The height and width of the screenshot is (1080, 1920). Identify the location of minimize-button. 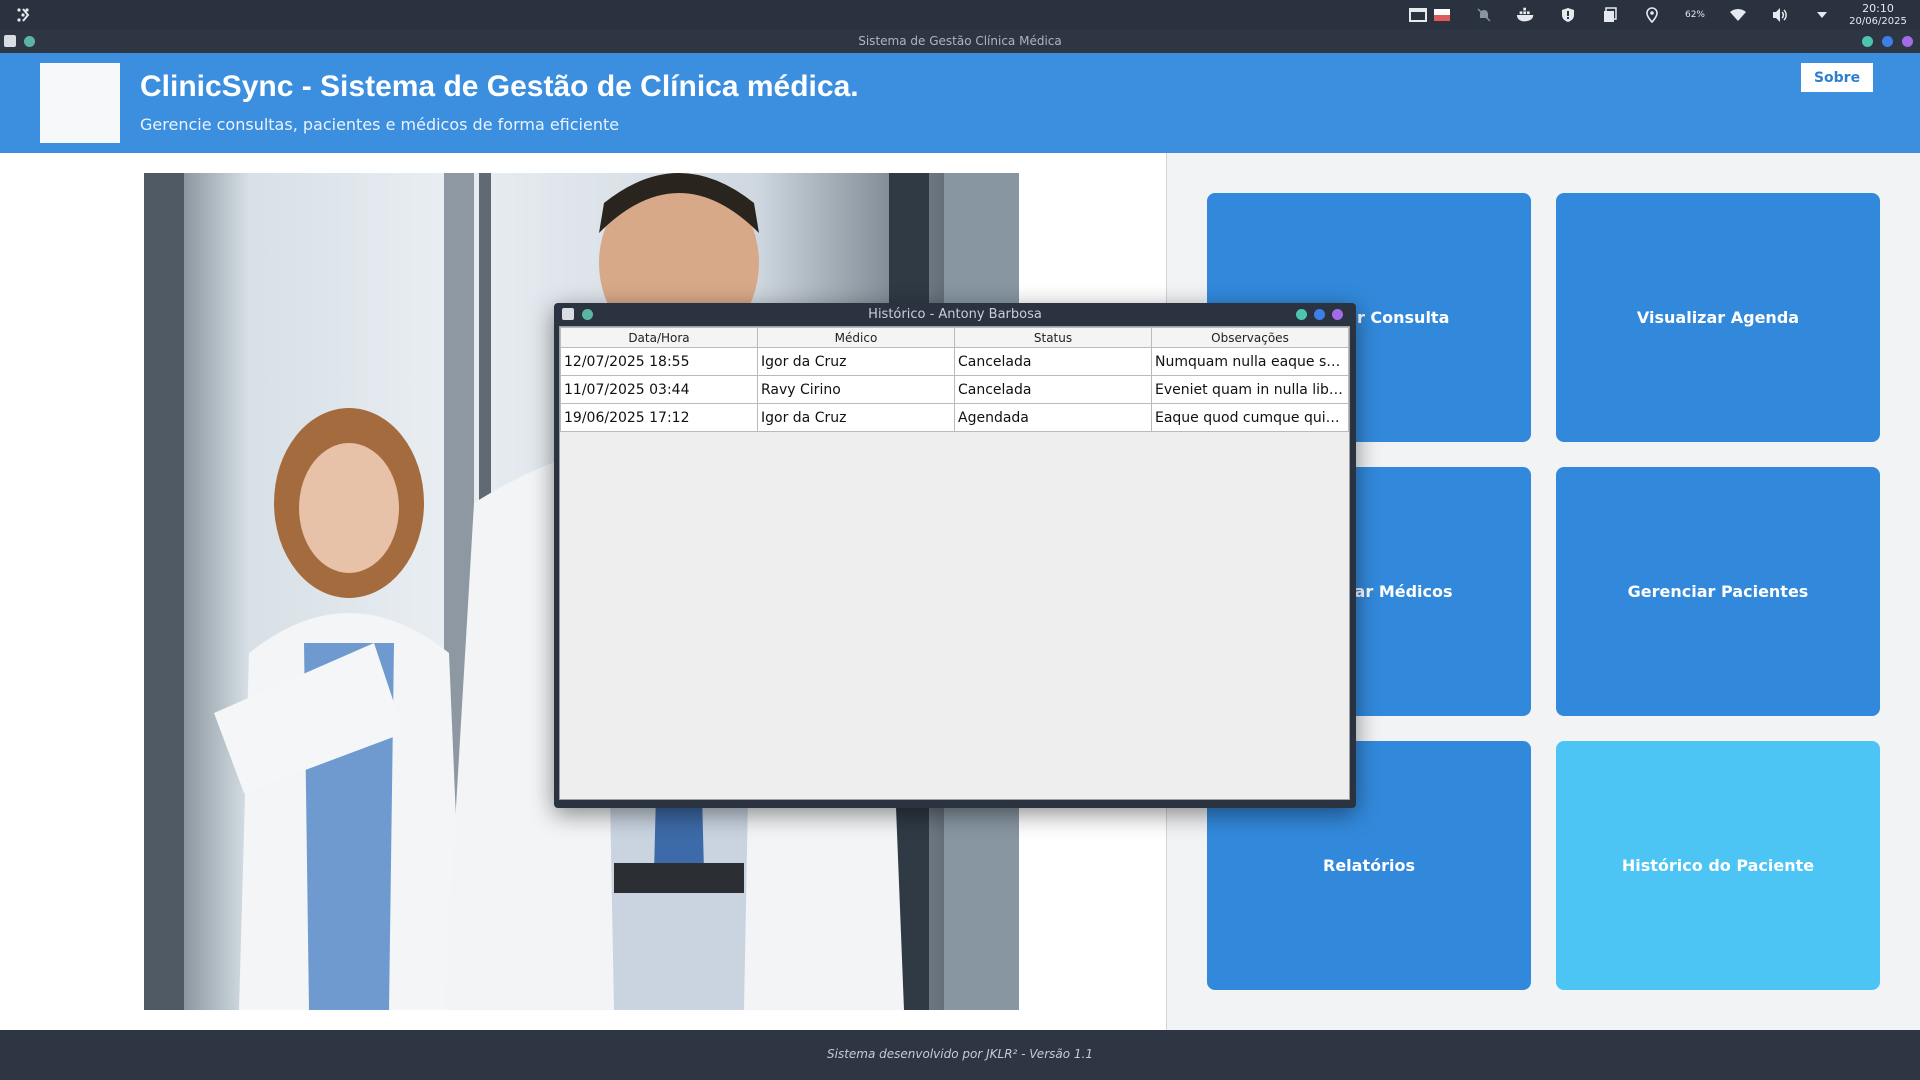
(1867, 41).